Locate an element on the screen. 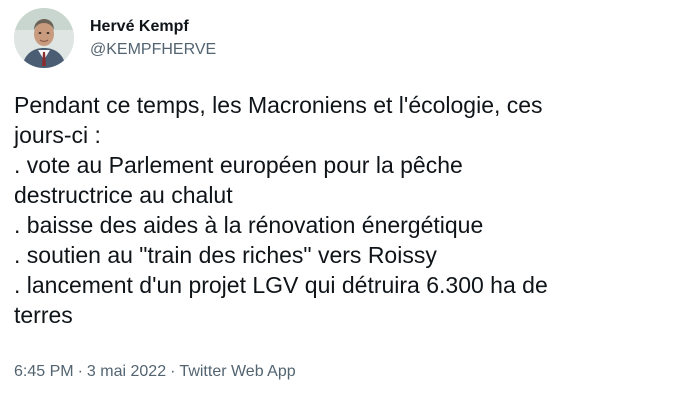 The image size is (700, 413). tweet-text-line: terres is located at coordinates (43, 315).